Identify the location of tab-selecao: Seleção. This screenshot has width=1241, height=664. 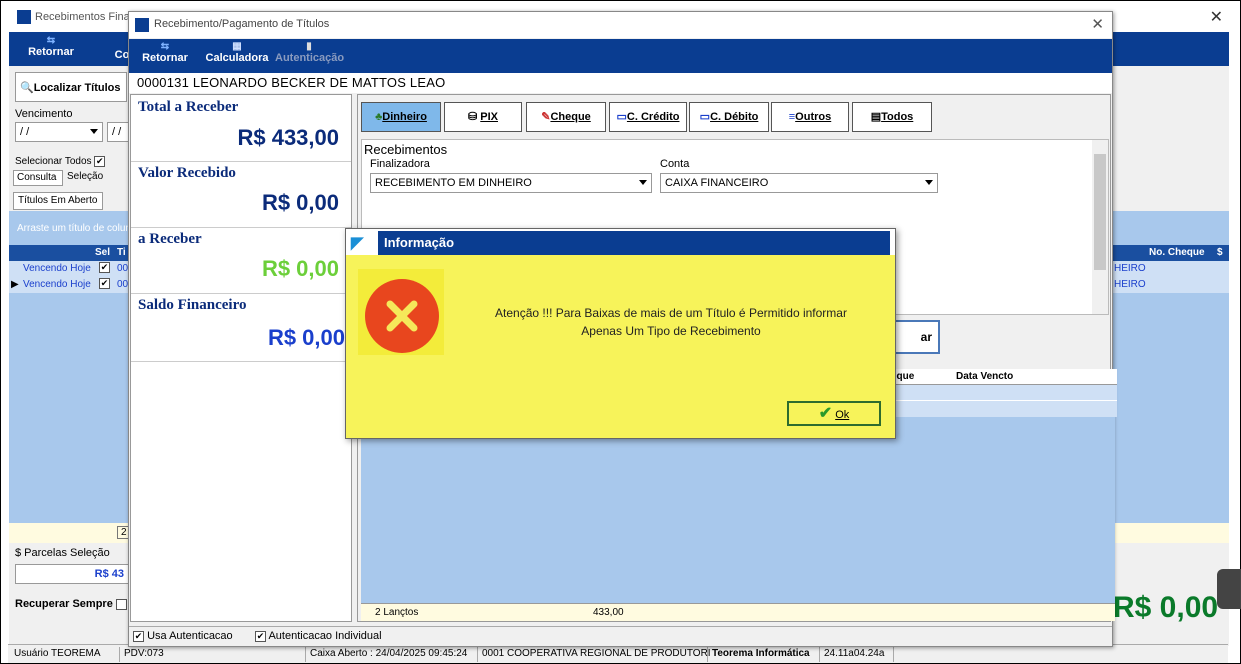
(86, 178).